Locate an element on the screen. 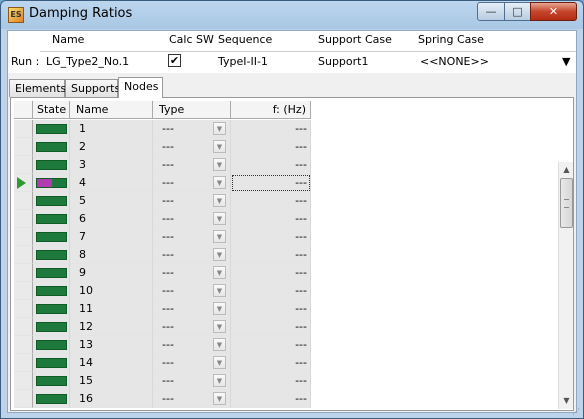 This screenshot has height=419, width=584. table-row: 13 --- ▼ --- is located at coordinates (162, 345).